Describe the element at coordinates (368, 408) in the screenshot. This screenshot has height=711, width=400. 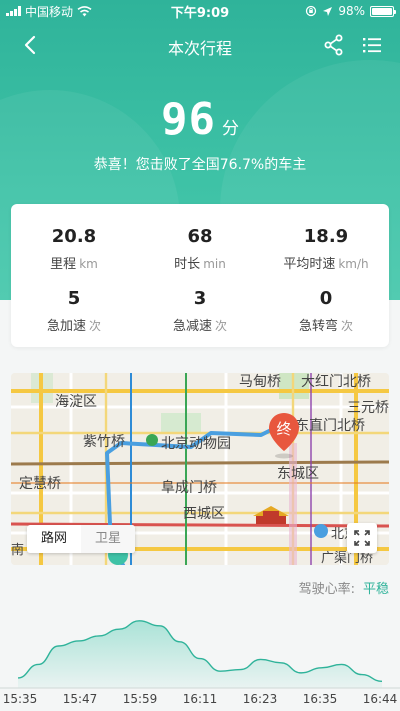
I see `map-label: 三元桥` at that location.